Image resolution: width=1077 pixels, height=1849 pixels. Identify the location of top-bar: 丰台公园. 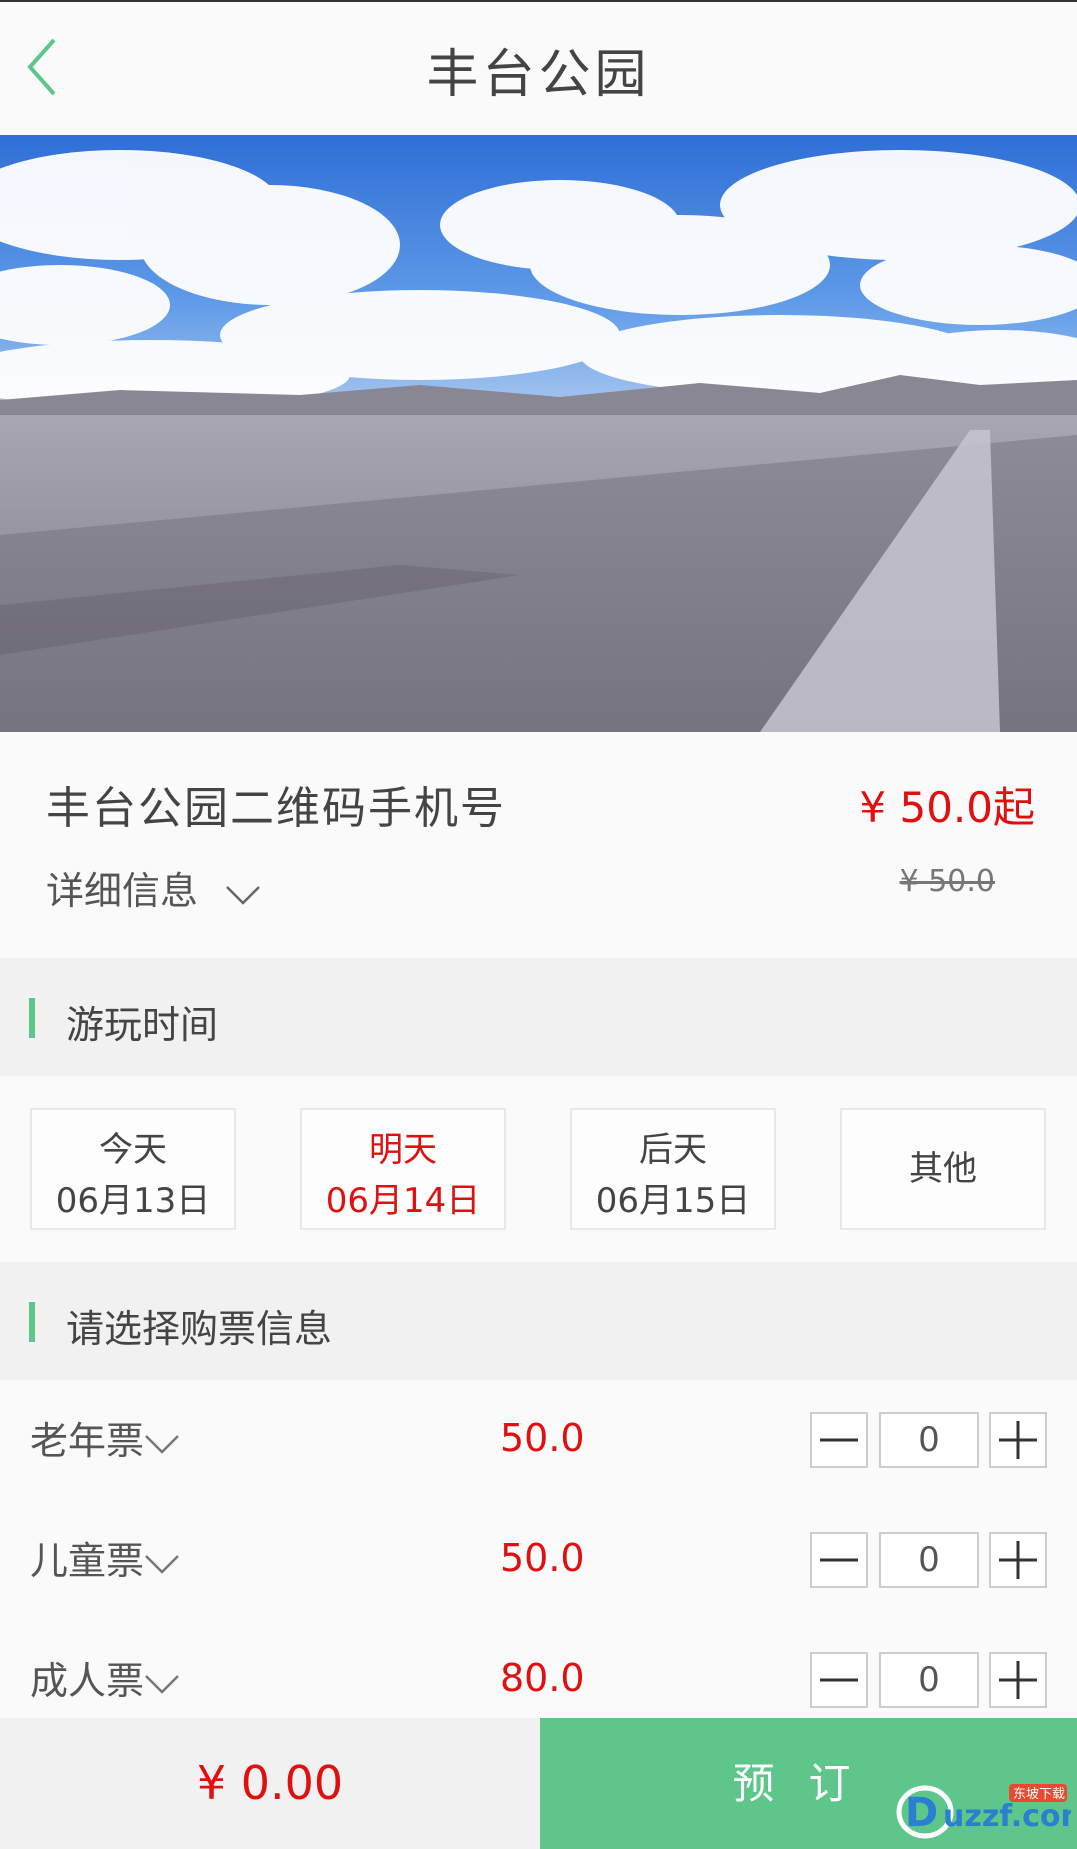
(538, 67).